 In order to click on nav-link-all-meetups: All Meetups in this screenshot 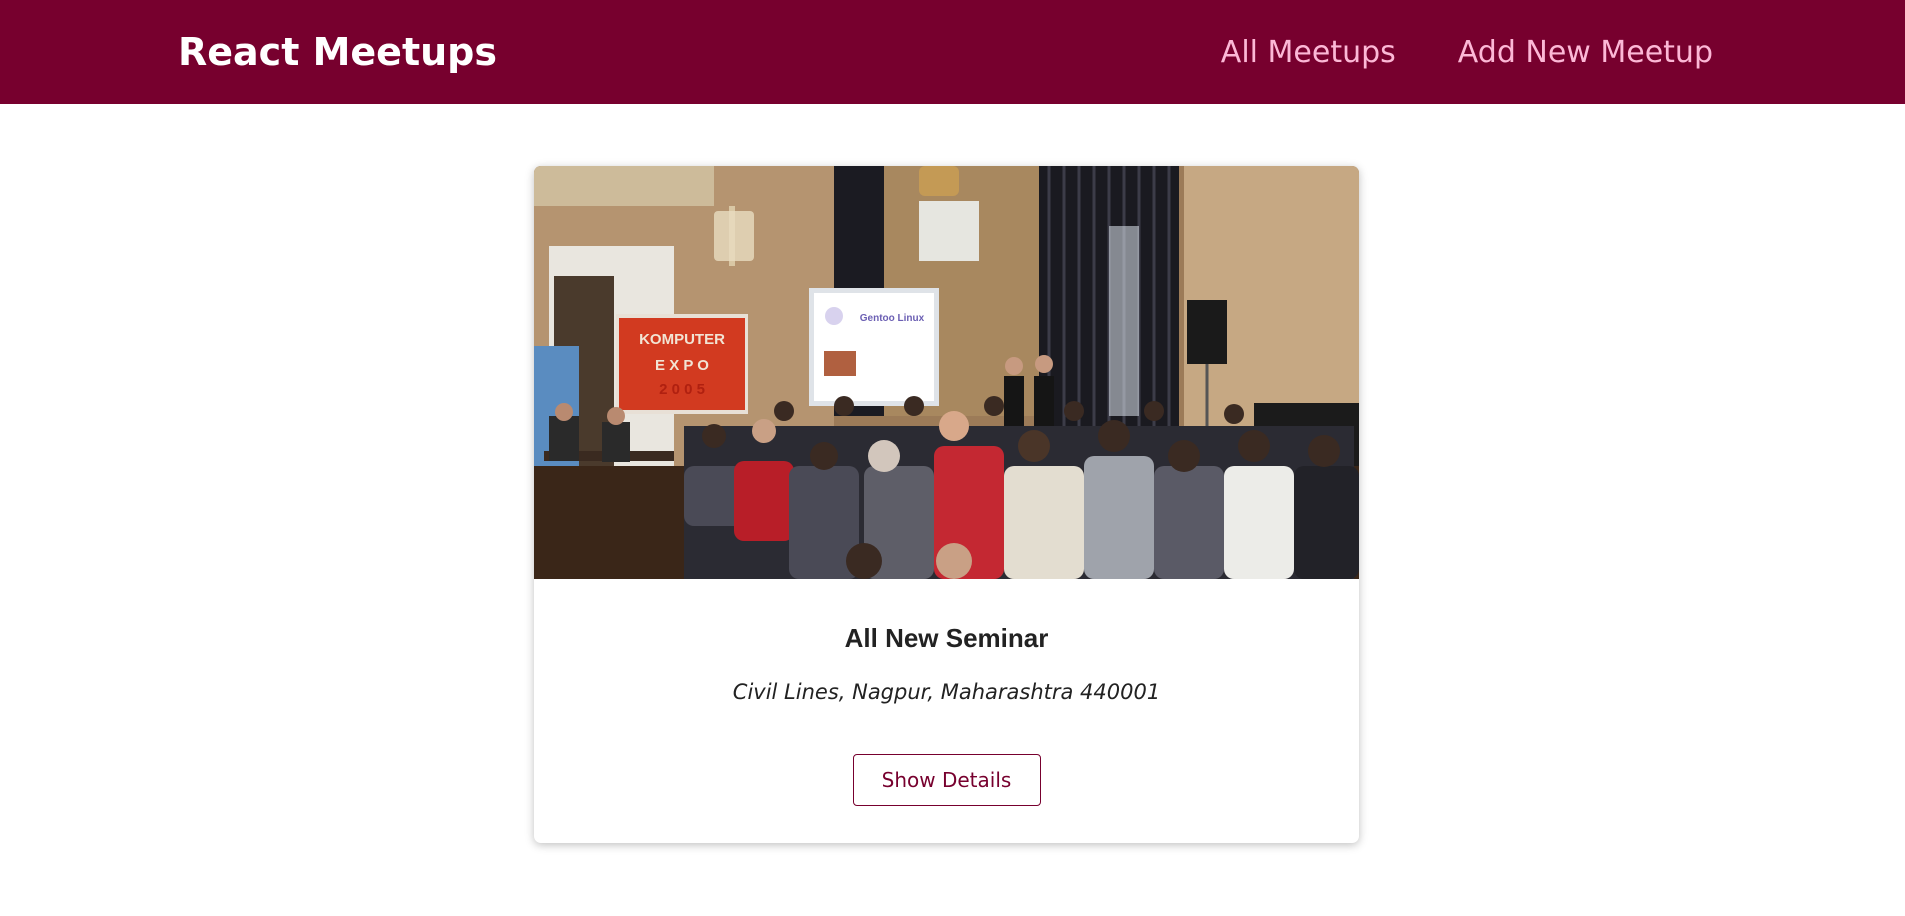, I will do `click(1308, 52)`.